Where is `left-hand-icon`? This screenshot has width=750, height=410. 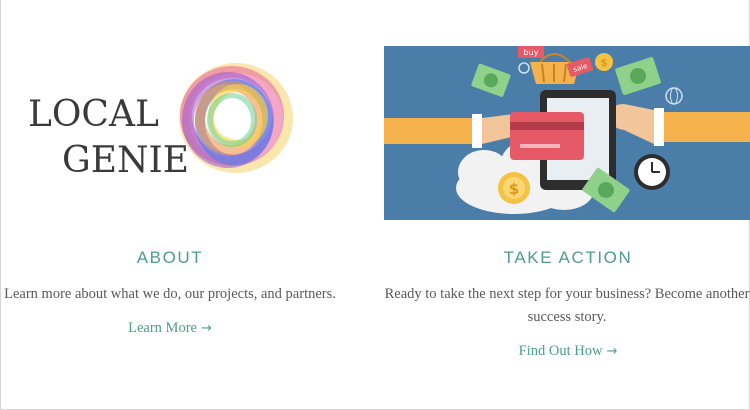
left-hand-icon is located at coordinates (457, 131).